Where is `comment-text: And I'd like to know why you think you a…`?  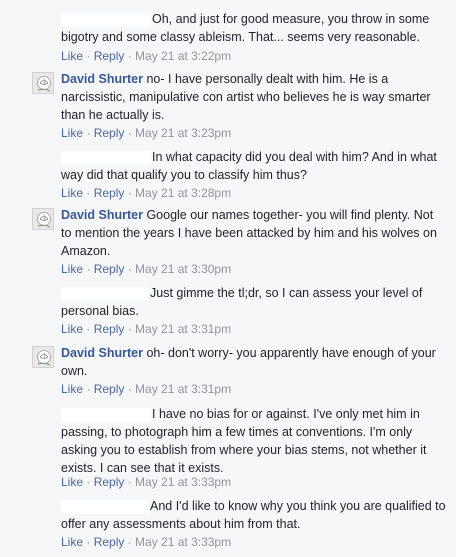
comment-text: And I'd like to know why you think you a… is located at coordinates (253, 515).